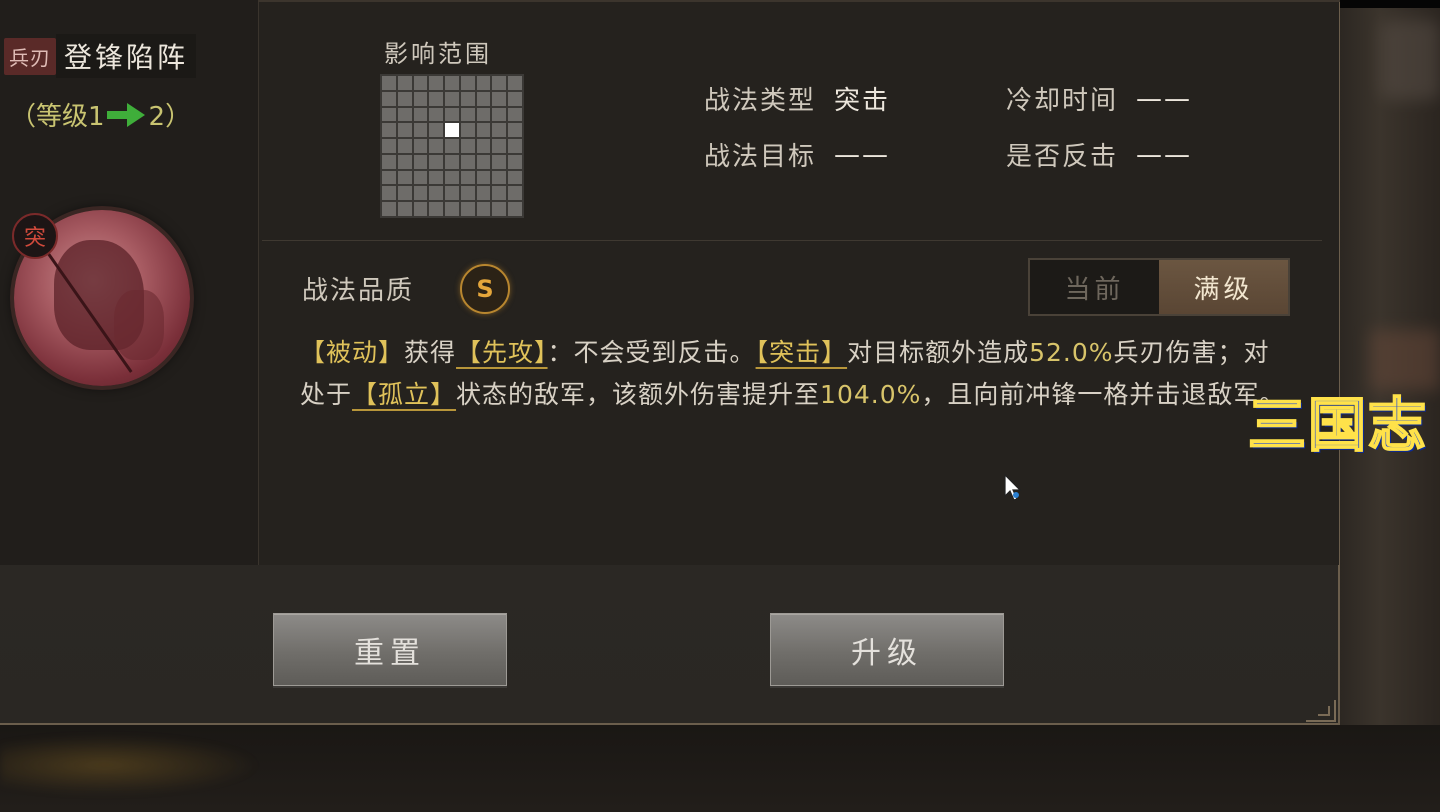  I want to click on desc-value: 104.0%, so click(871, 394).